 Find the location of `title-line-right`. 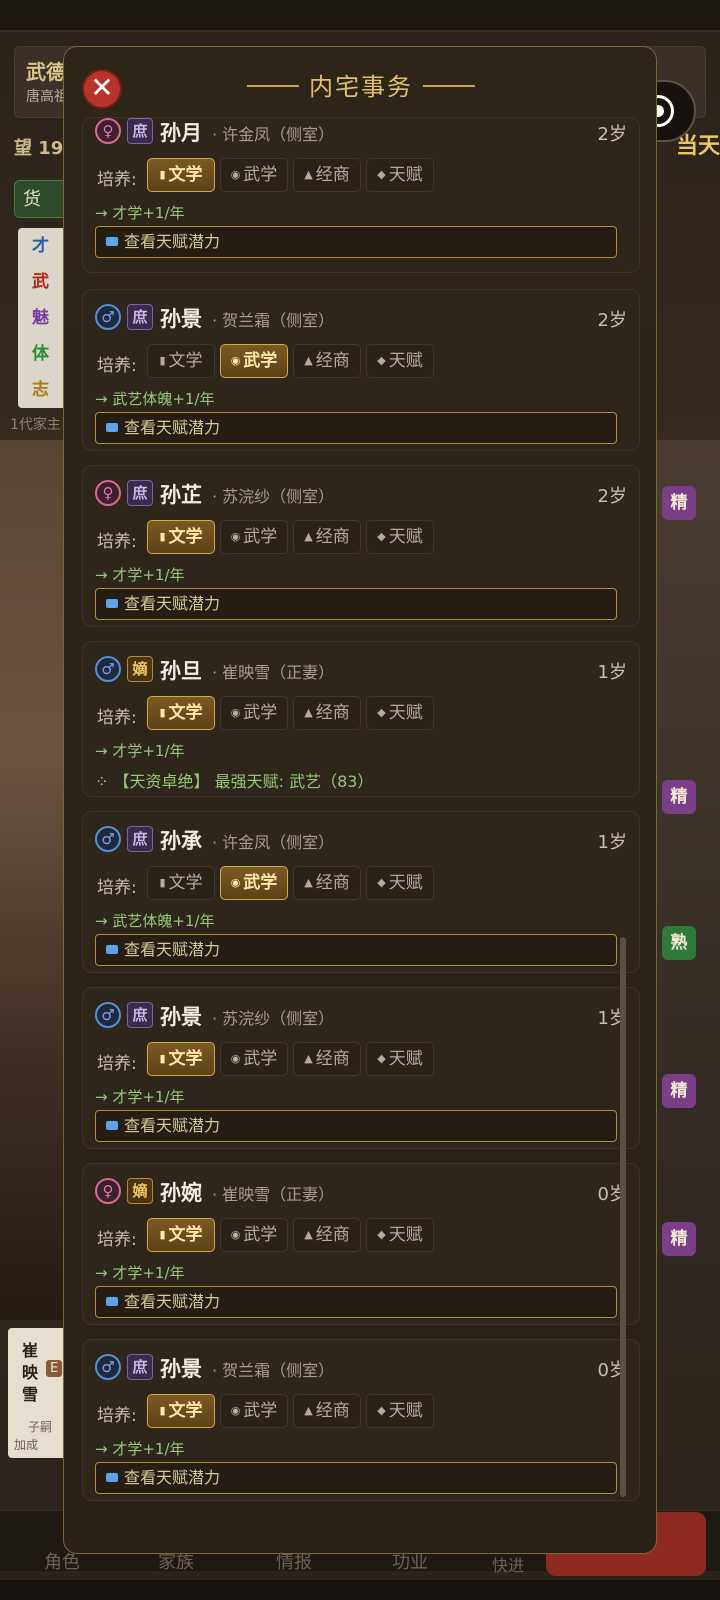

title-line-right is located at coordinates (449, 85).